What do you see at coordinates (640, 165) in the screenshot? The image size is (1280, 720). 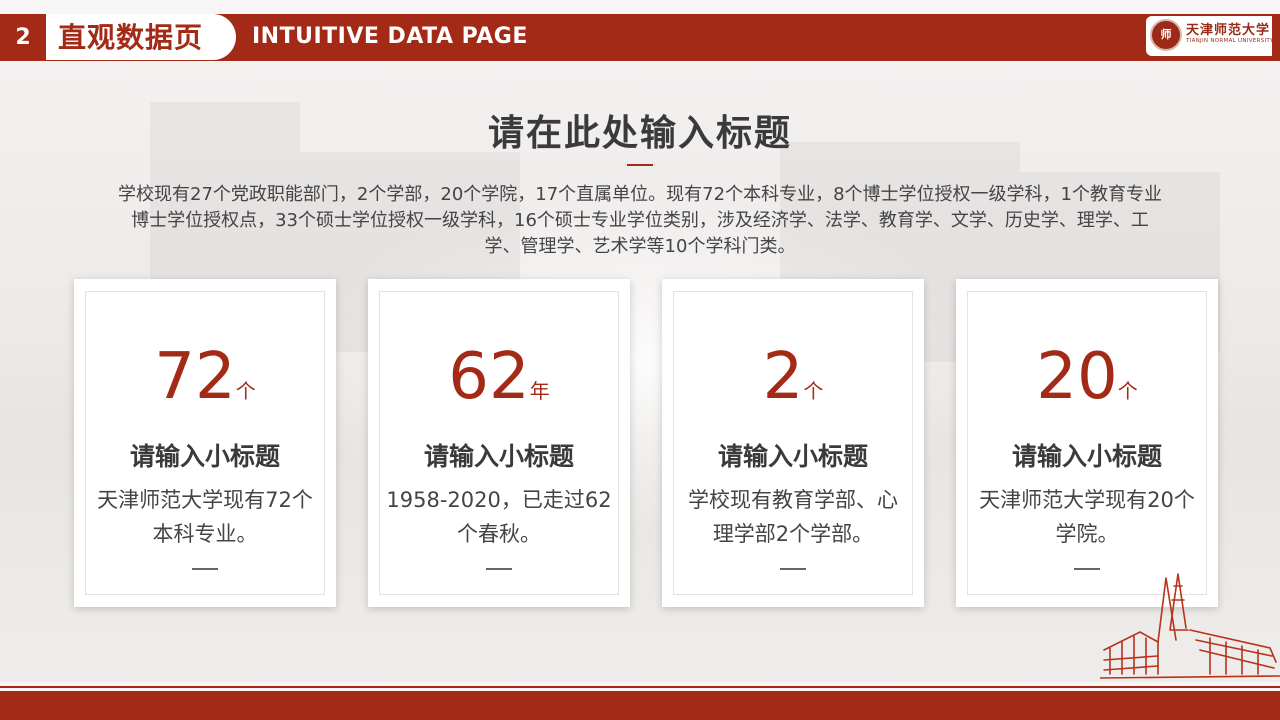 I see `title-divider` at bounding box center [640, 165].